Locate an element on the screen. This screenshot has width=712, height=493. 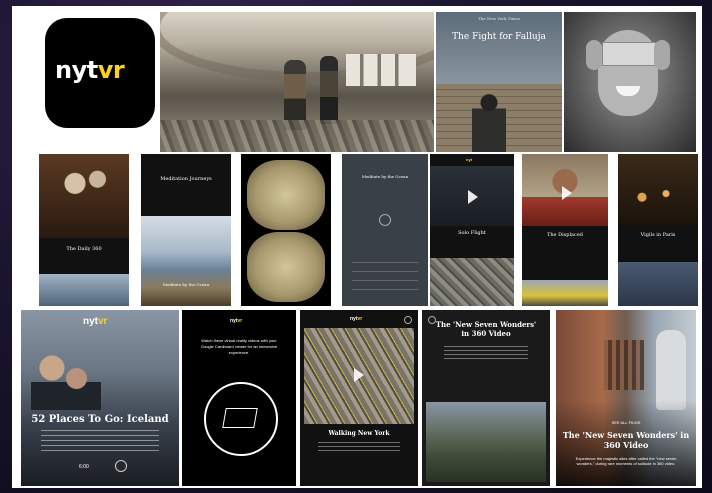
stereo-vr-view is located at coordinates (286, 230).